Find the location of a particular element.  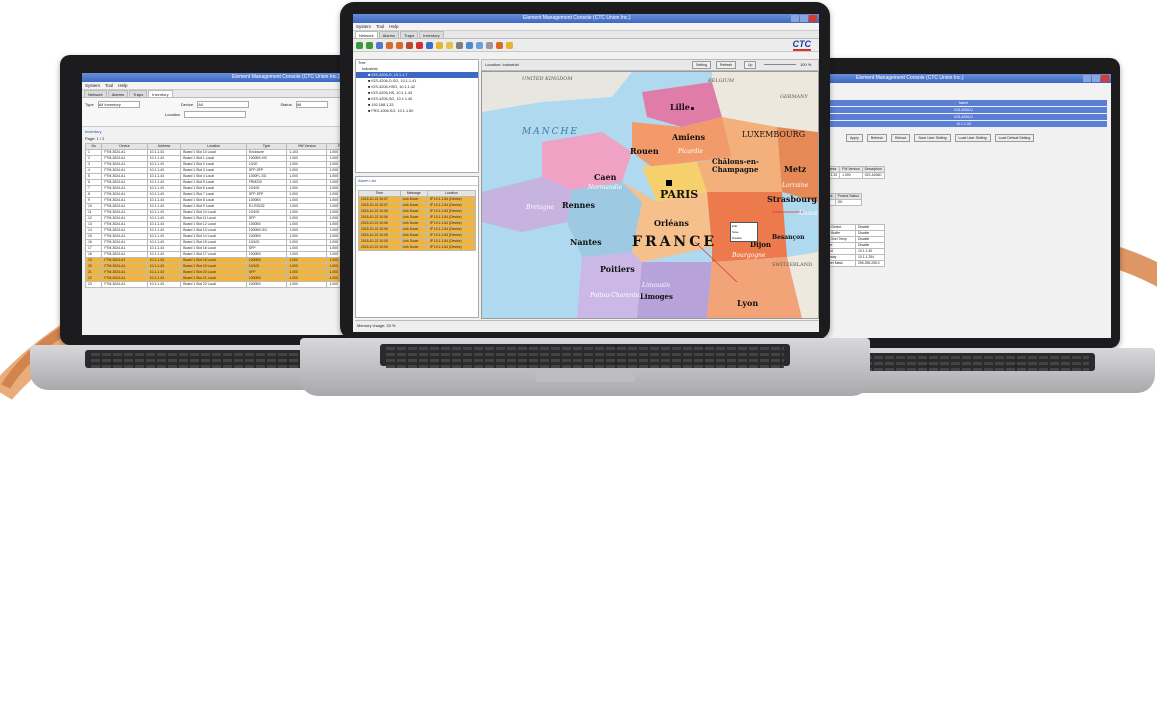

copy-icon is located at coordinates (399, 45).